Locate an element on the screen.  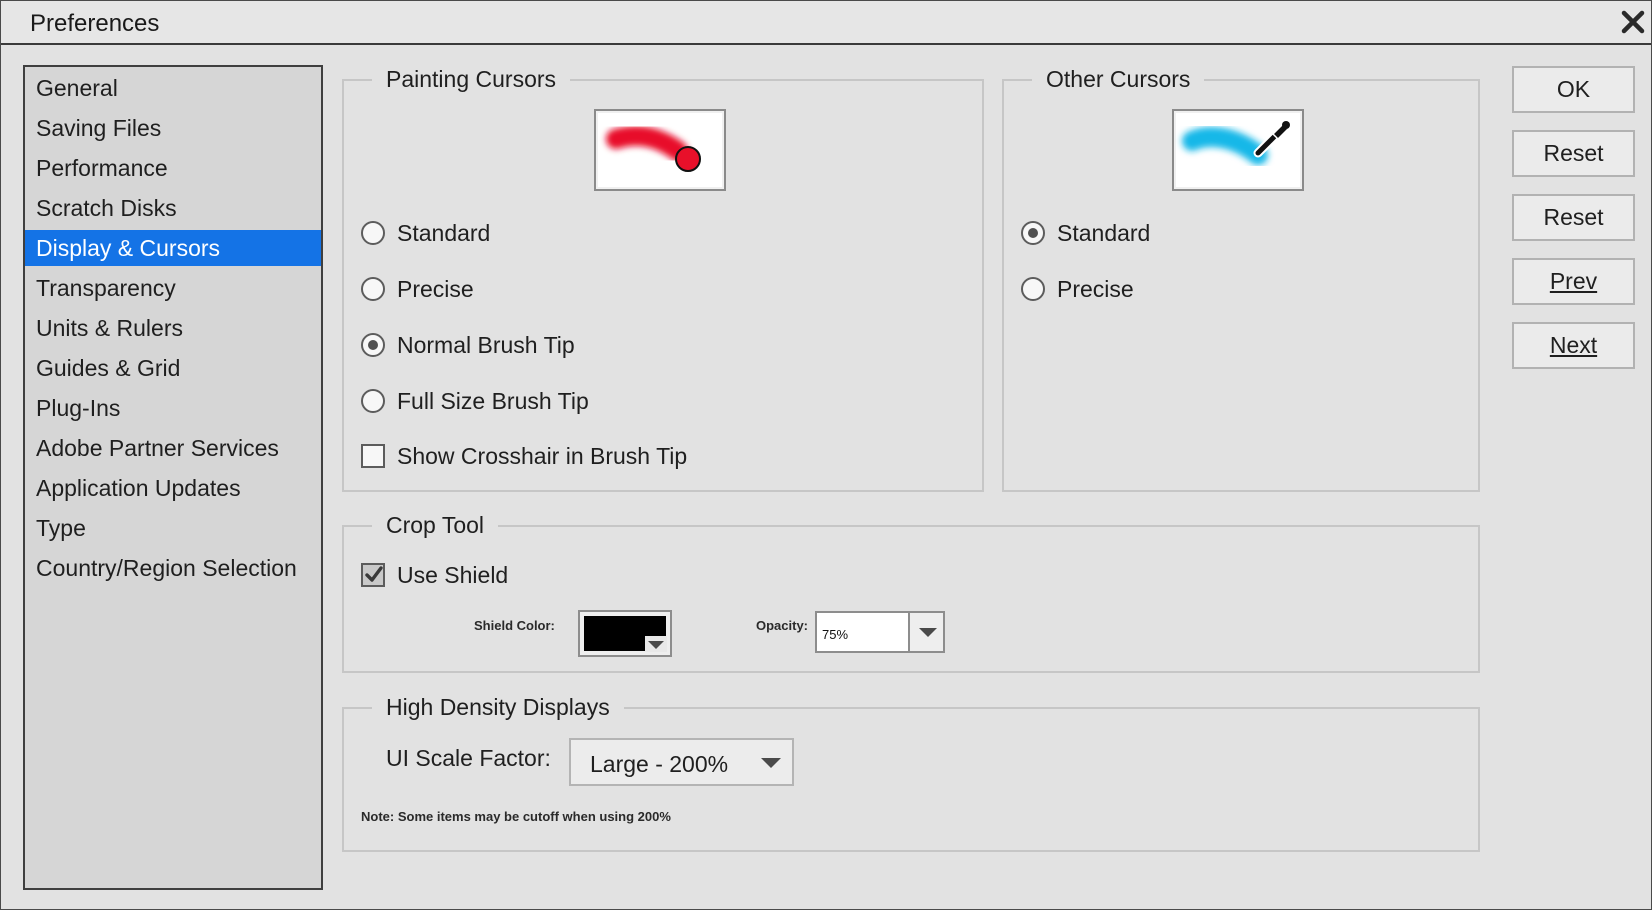
dialog-title: Preferences is located at coordinates (95, 23).